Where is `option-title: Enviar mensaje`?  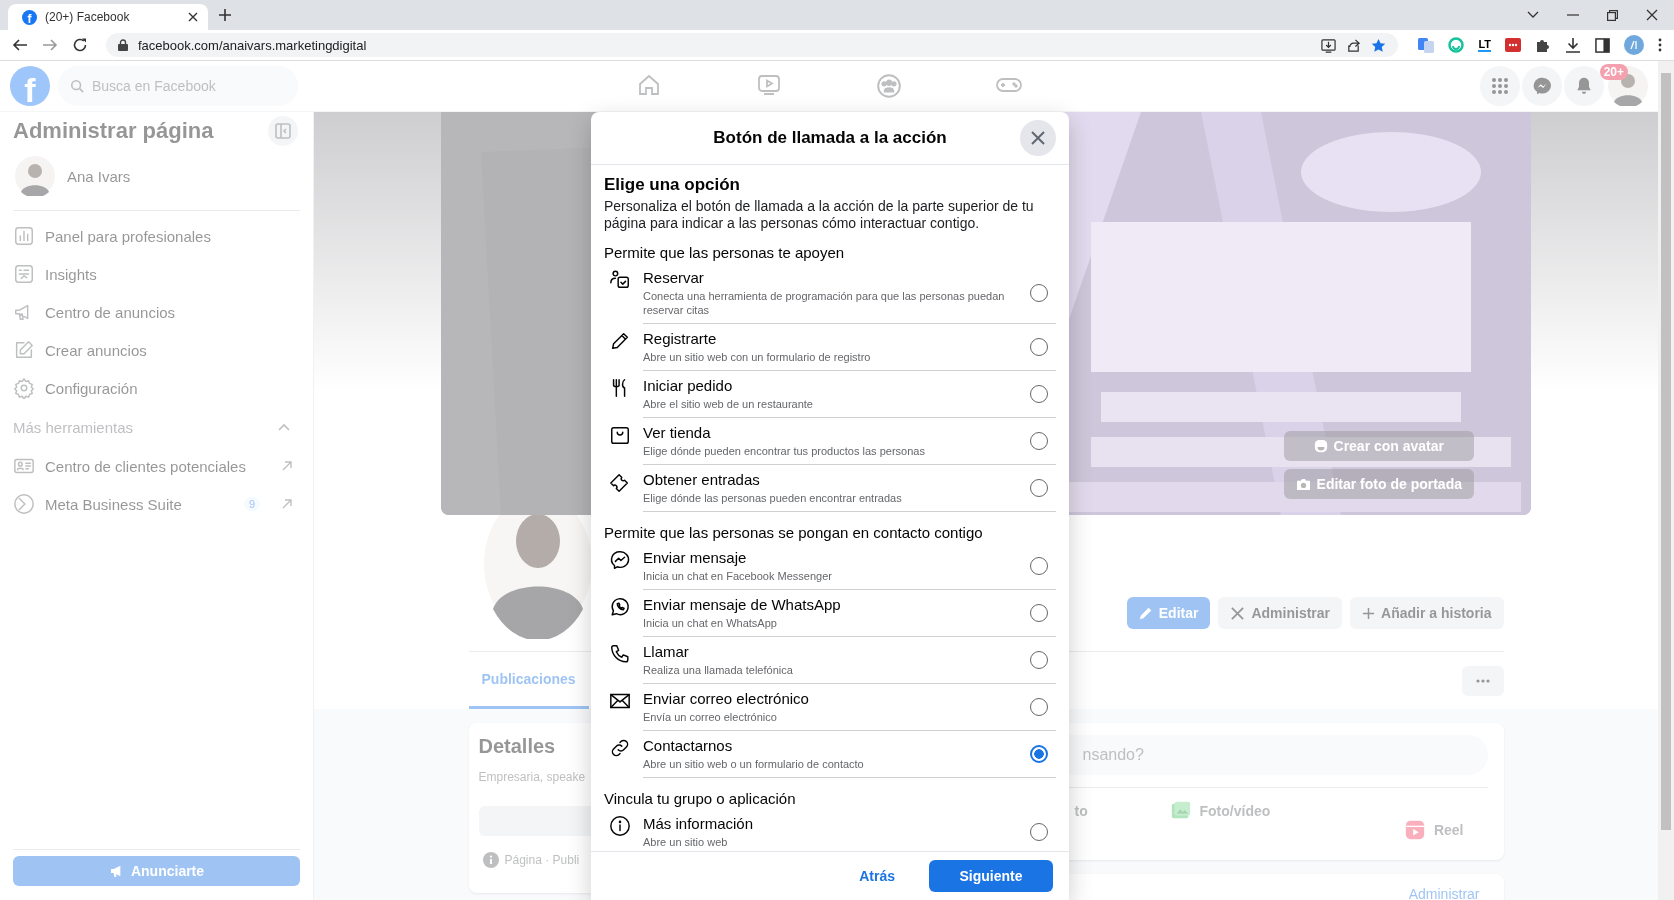 option-title: Enviar mensaje is located at coordinates (831, 557).